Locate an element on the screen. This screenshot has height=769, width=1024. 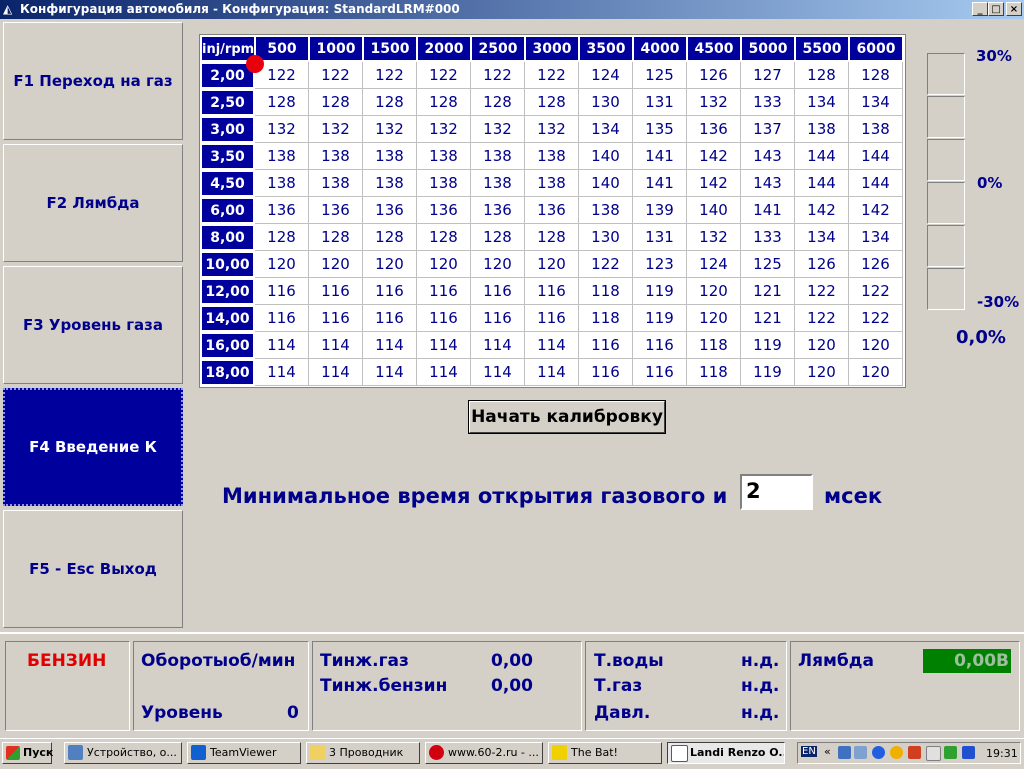
table-cell: 135 is located at coordinates (660, 129).